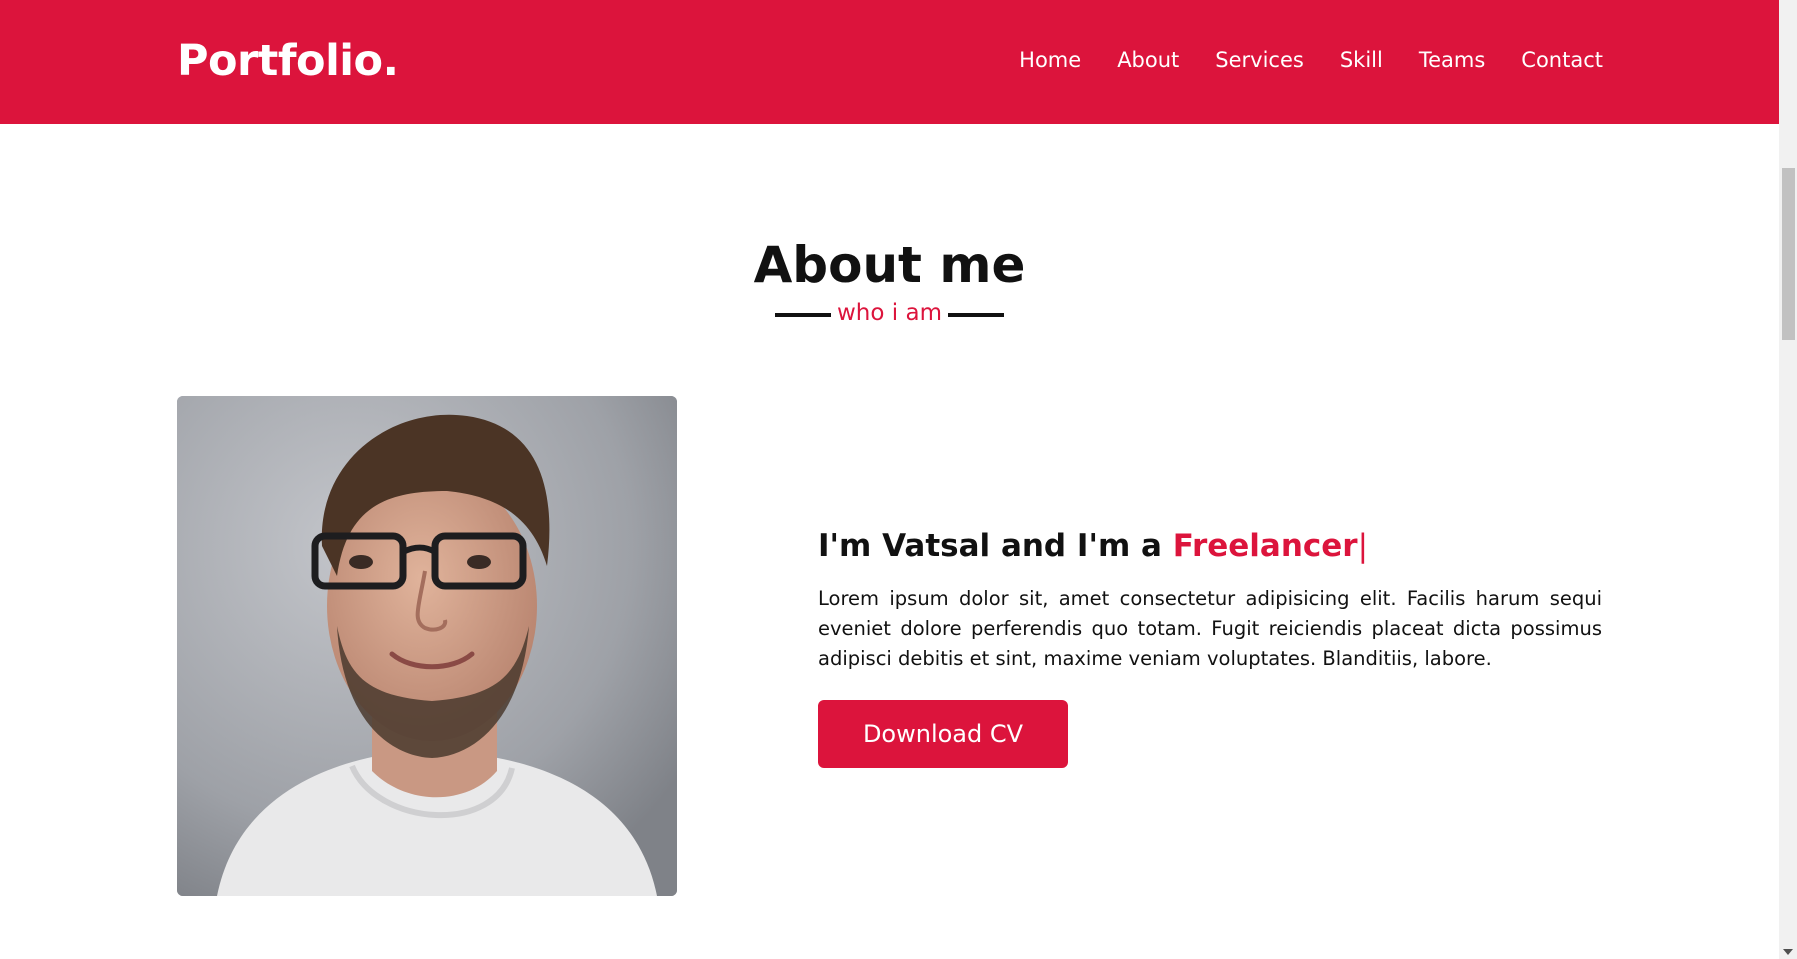 The height and width of the screenshot is (959, 1797). I want to click on scrollbar-thumb, so click(1788, 254).